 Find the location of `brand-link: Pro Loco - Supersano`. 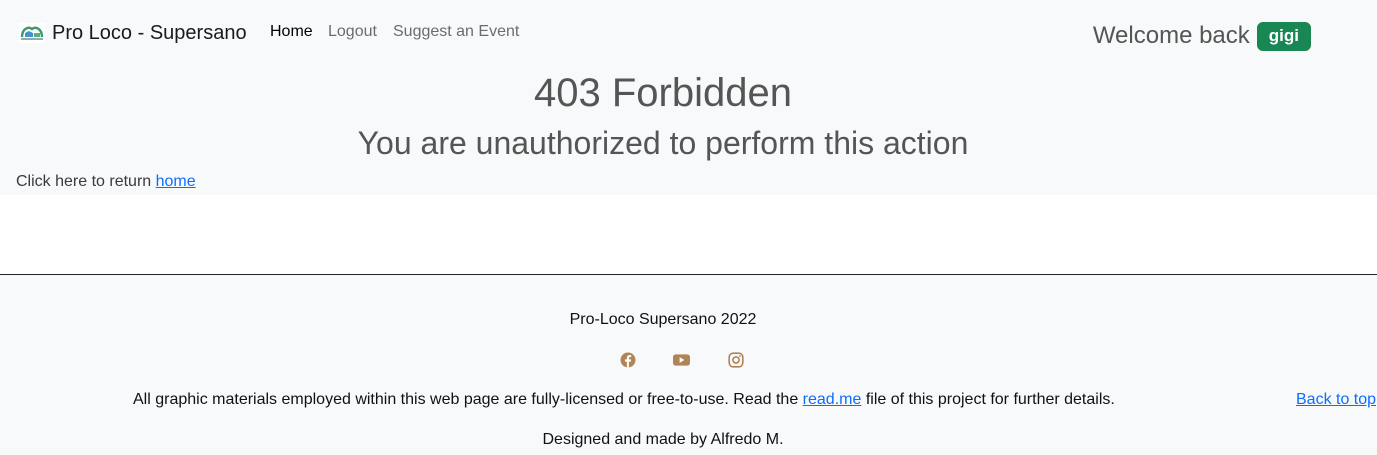

brand-link: Pro Loco - Supersano is located at coordinates (132, 33).